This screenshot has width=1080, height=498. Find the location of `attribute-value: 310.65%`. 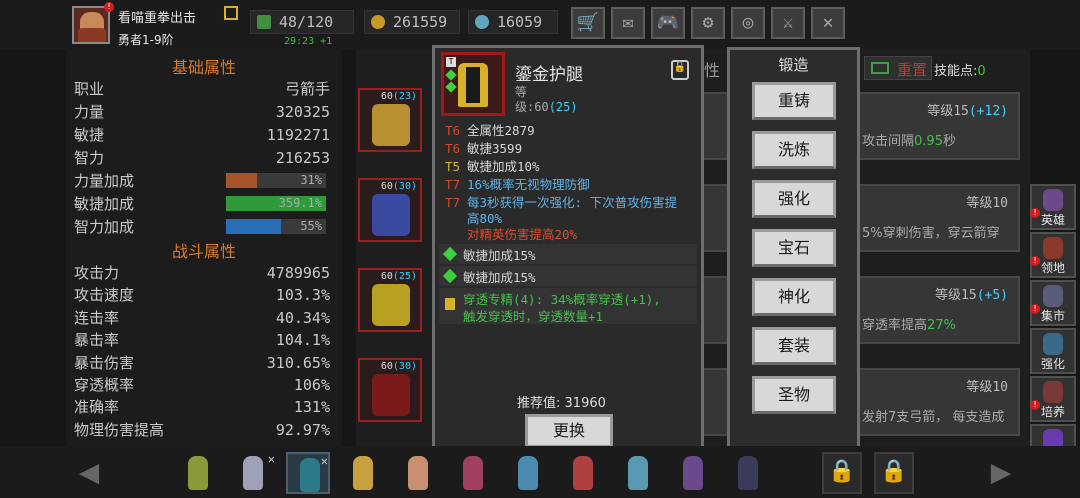

attribute-value: 310.65% is located at coordinates (298, 362).